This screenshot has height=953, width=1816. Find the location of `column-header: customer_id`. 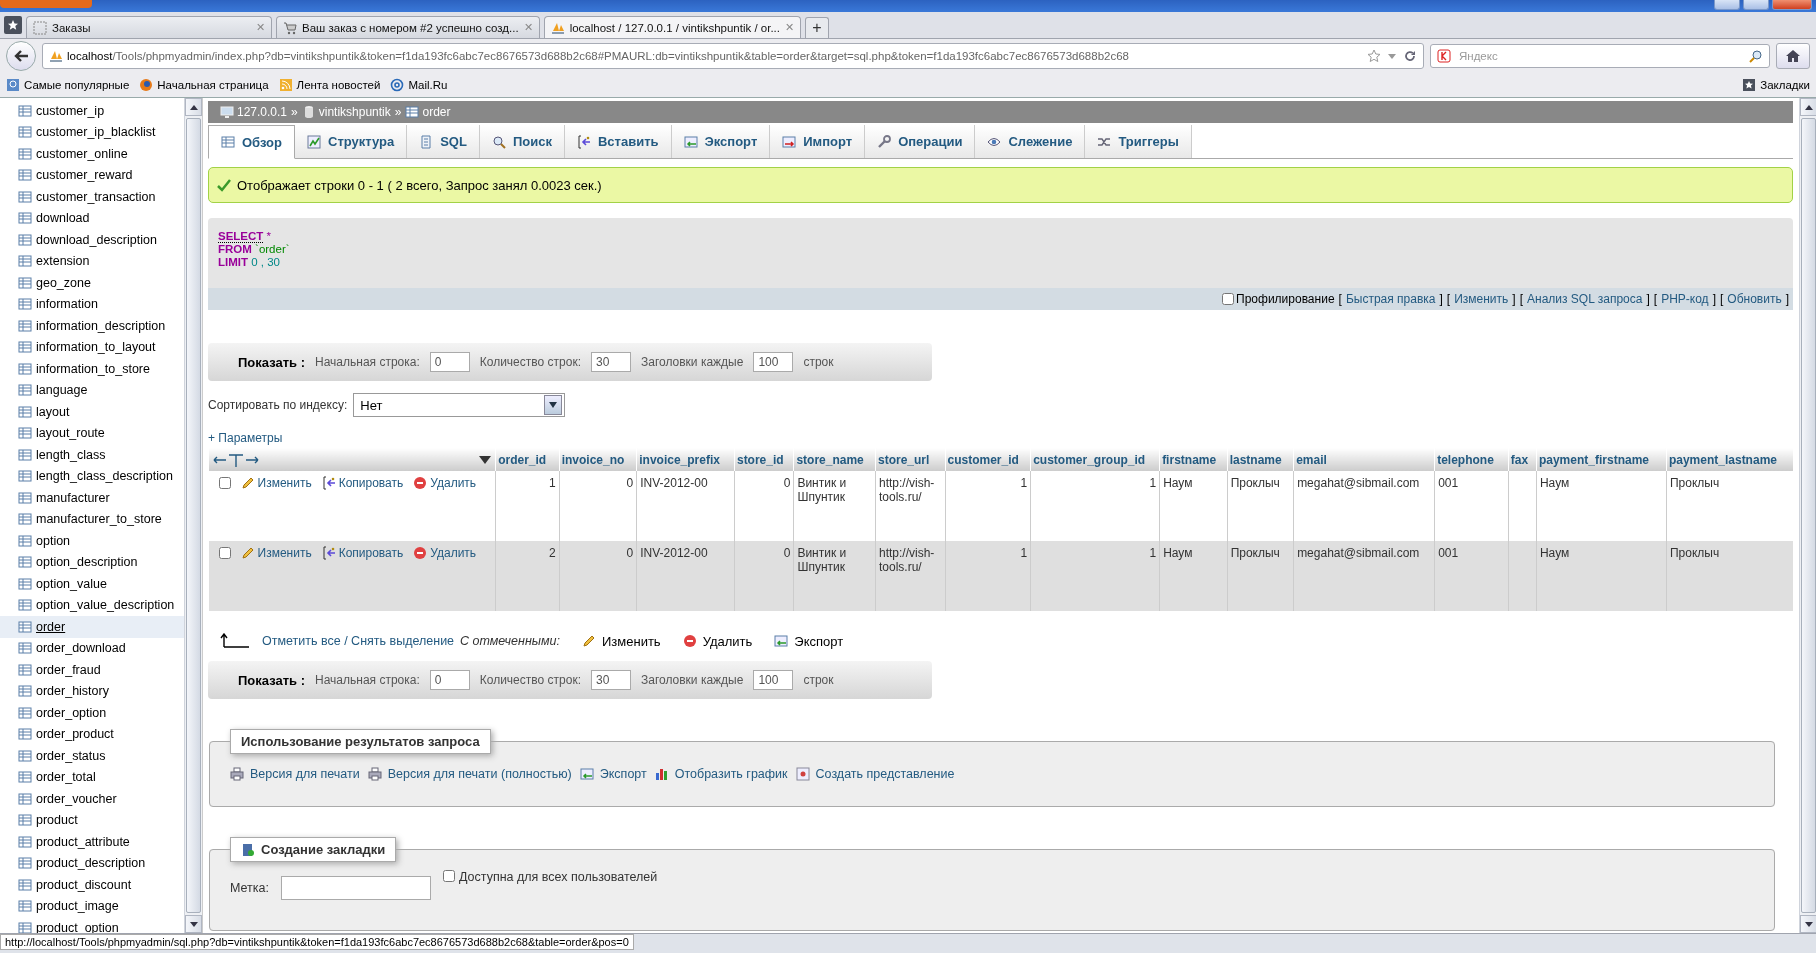

column-header: customer_id is located at coordinates (988, 459).